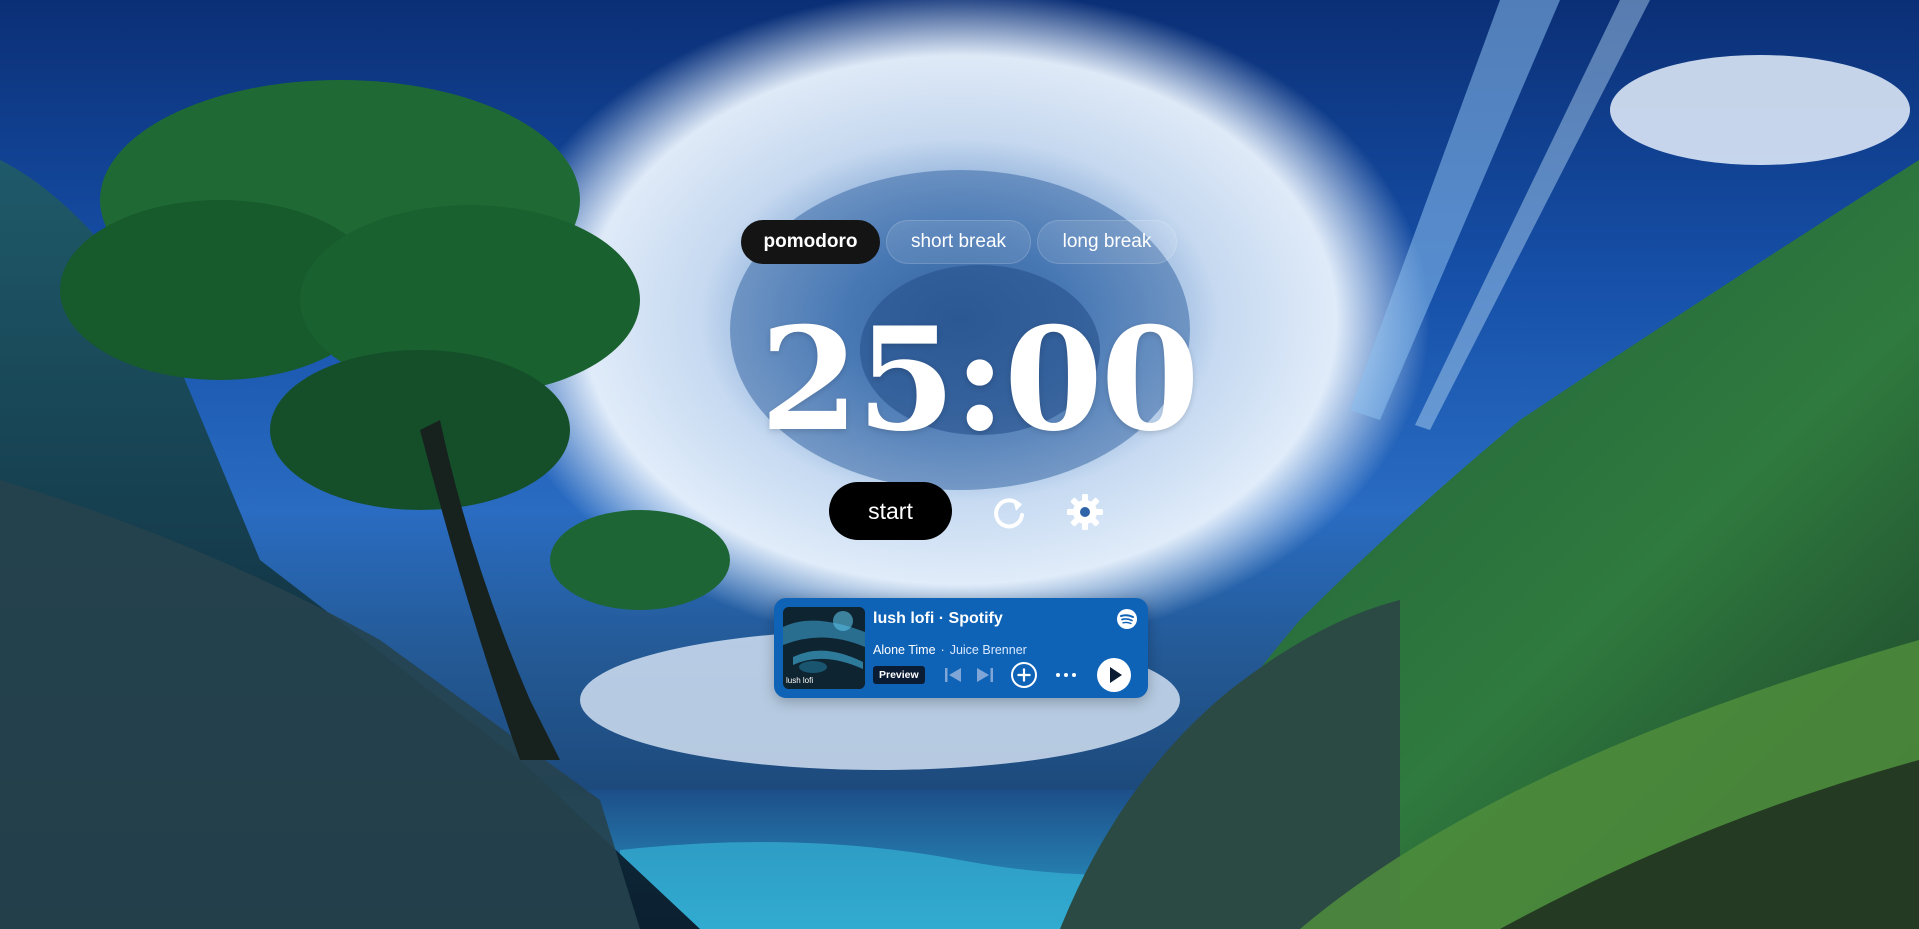 This screenshot has width=1919, height=929. What do you see at coordinates (1127, 619) in the screenshot?
I see `spotify-logo-icon` at bounding box center [1127, 619].